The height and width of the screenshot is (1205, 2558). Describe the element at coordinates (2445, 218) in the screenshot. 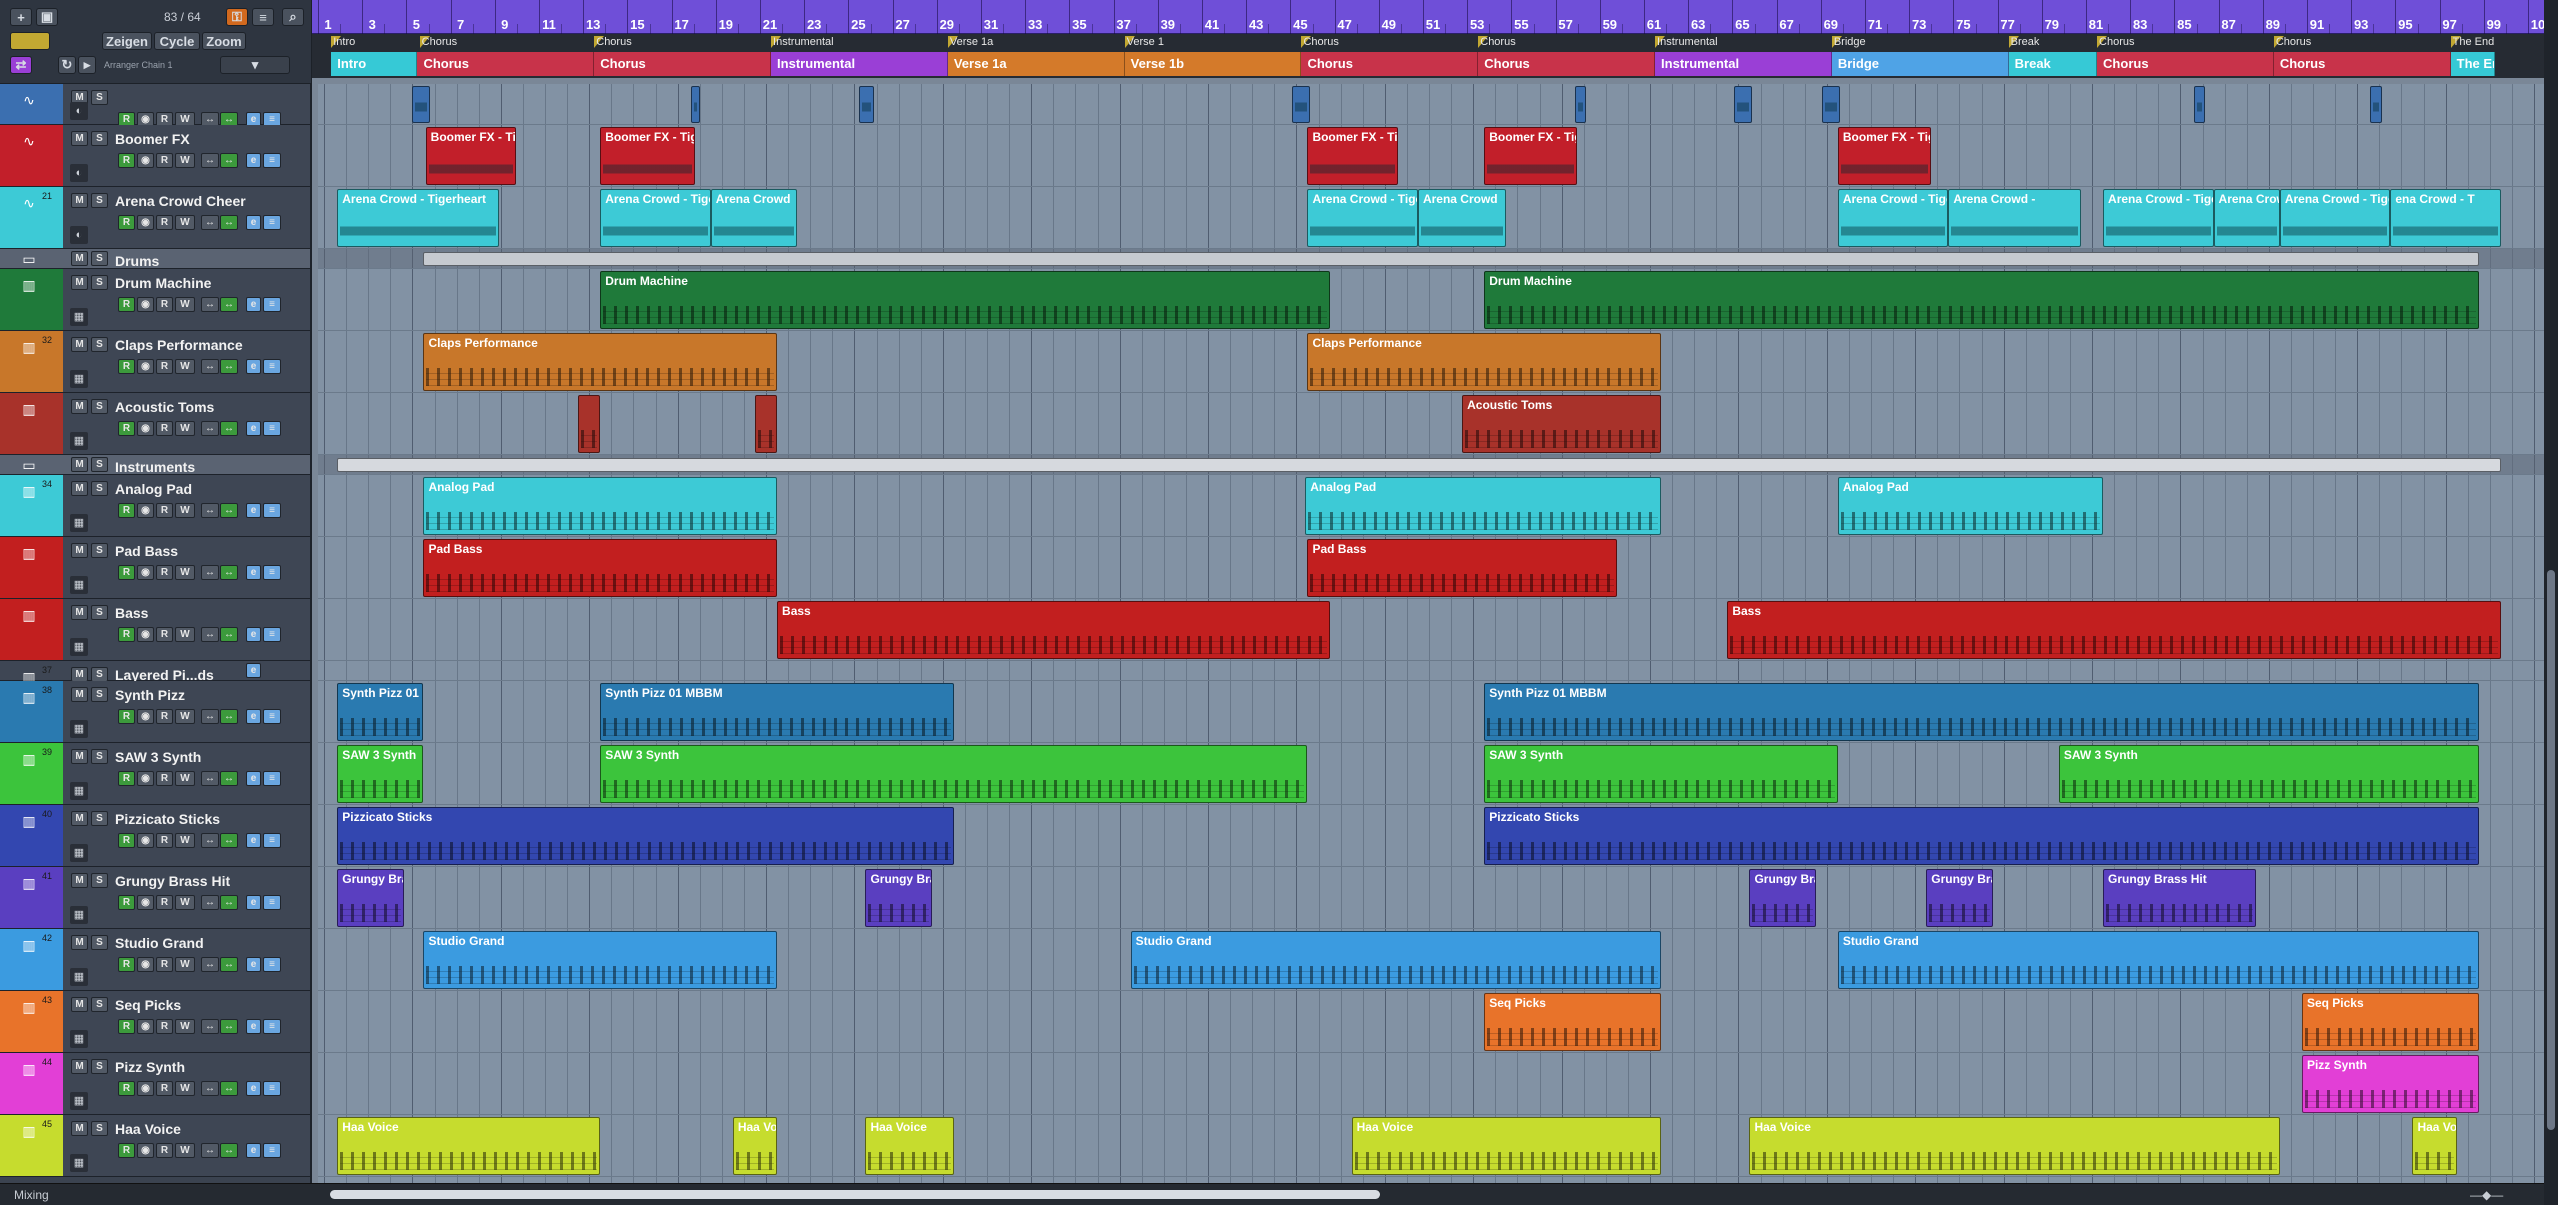

I see `audio-event: ena Crowd - T` at that location.